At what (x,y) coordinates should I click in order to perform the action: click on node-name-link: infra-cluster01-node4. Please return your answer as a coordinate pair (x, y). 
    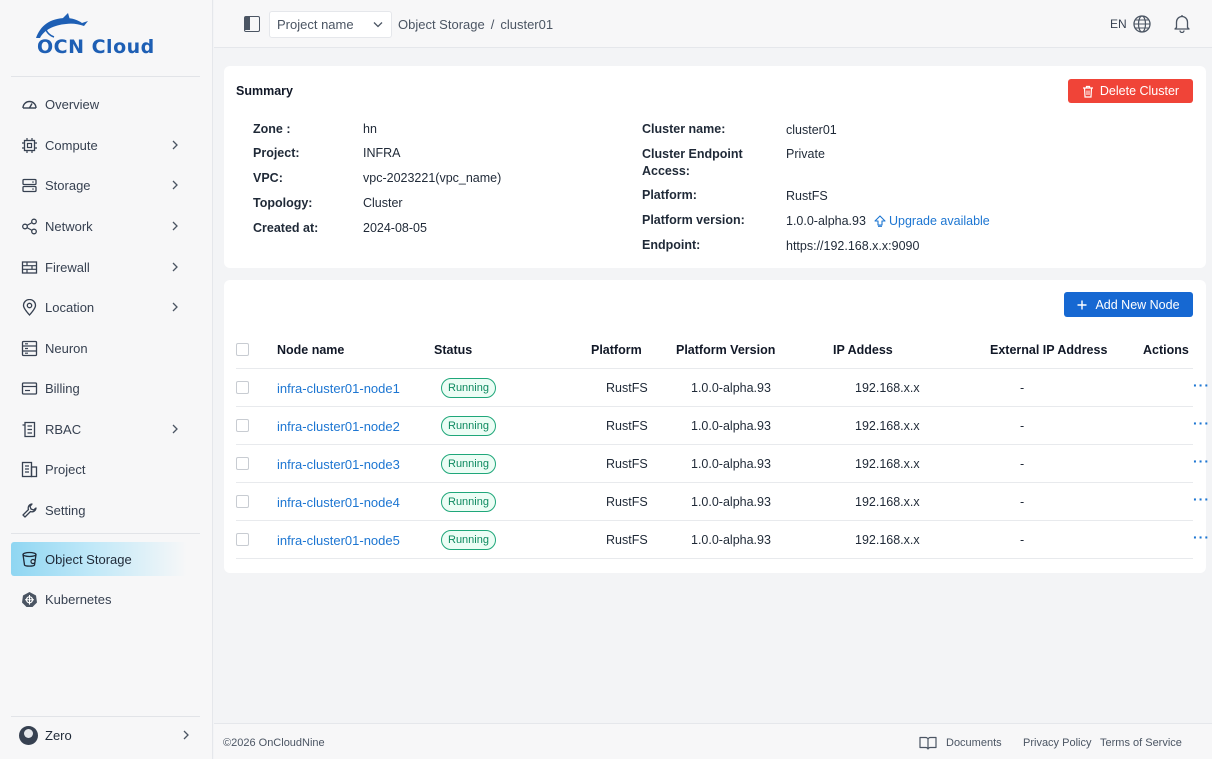
    Looking at the image, I should click on (338, 502).